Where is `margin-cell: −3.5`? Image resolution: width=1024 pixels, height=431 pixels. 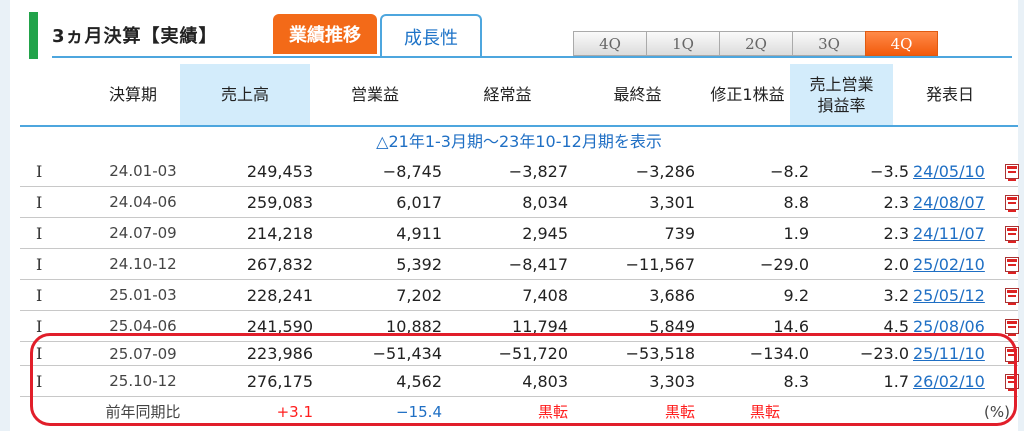 margin-cell: −3.5 is located at coordinates (889, 171).